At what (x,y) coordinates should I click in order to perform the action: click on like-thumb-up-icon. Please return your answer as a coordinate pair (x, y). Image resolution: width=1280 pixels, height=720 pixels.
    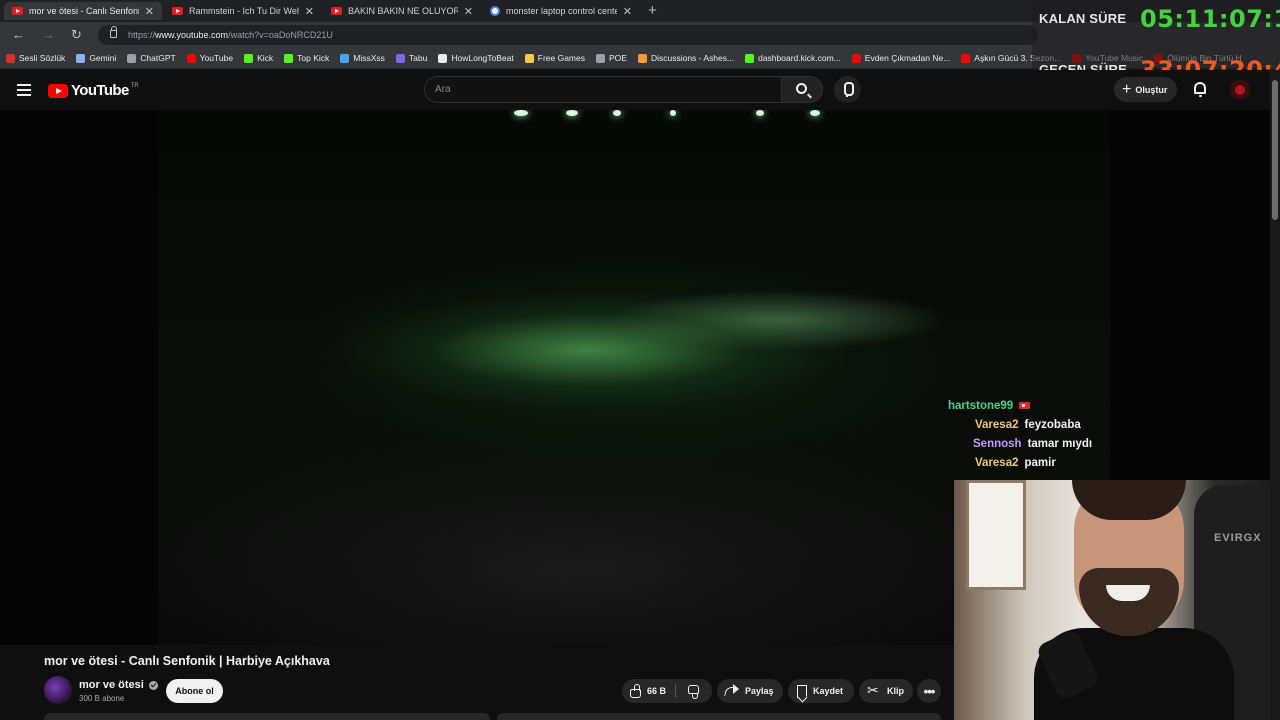
    Looking at the image, I should click on (635, 690).